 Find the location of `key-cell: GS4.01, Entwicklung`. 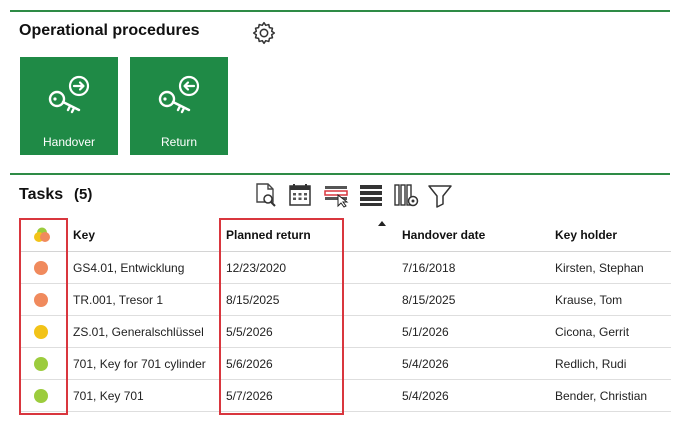

key-cell: GS4.01, Entwicklung is located at coordinates (143, 267).